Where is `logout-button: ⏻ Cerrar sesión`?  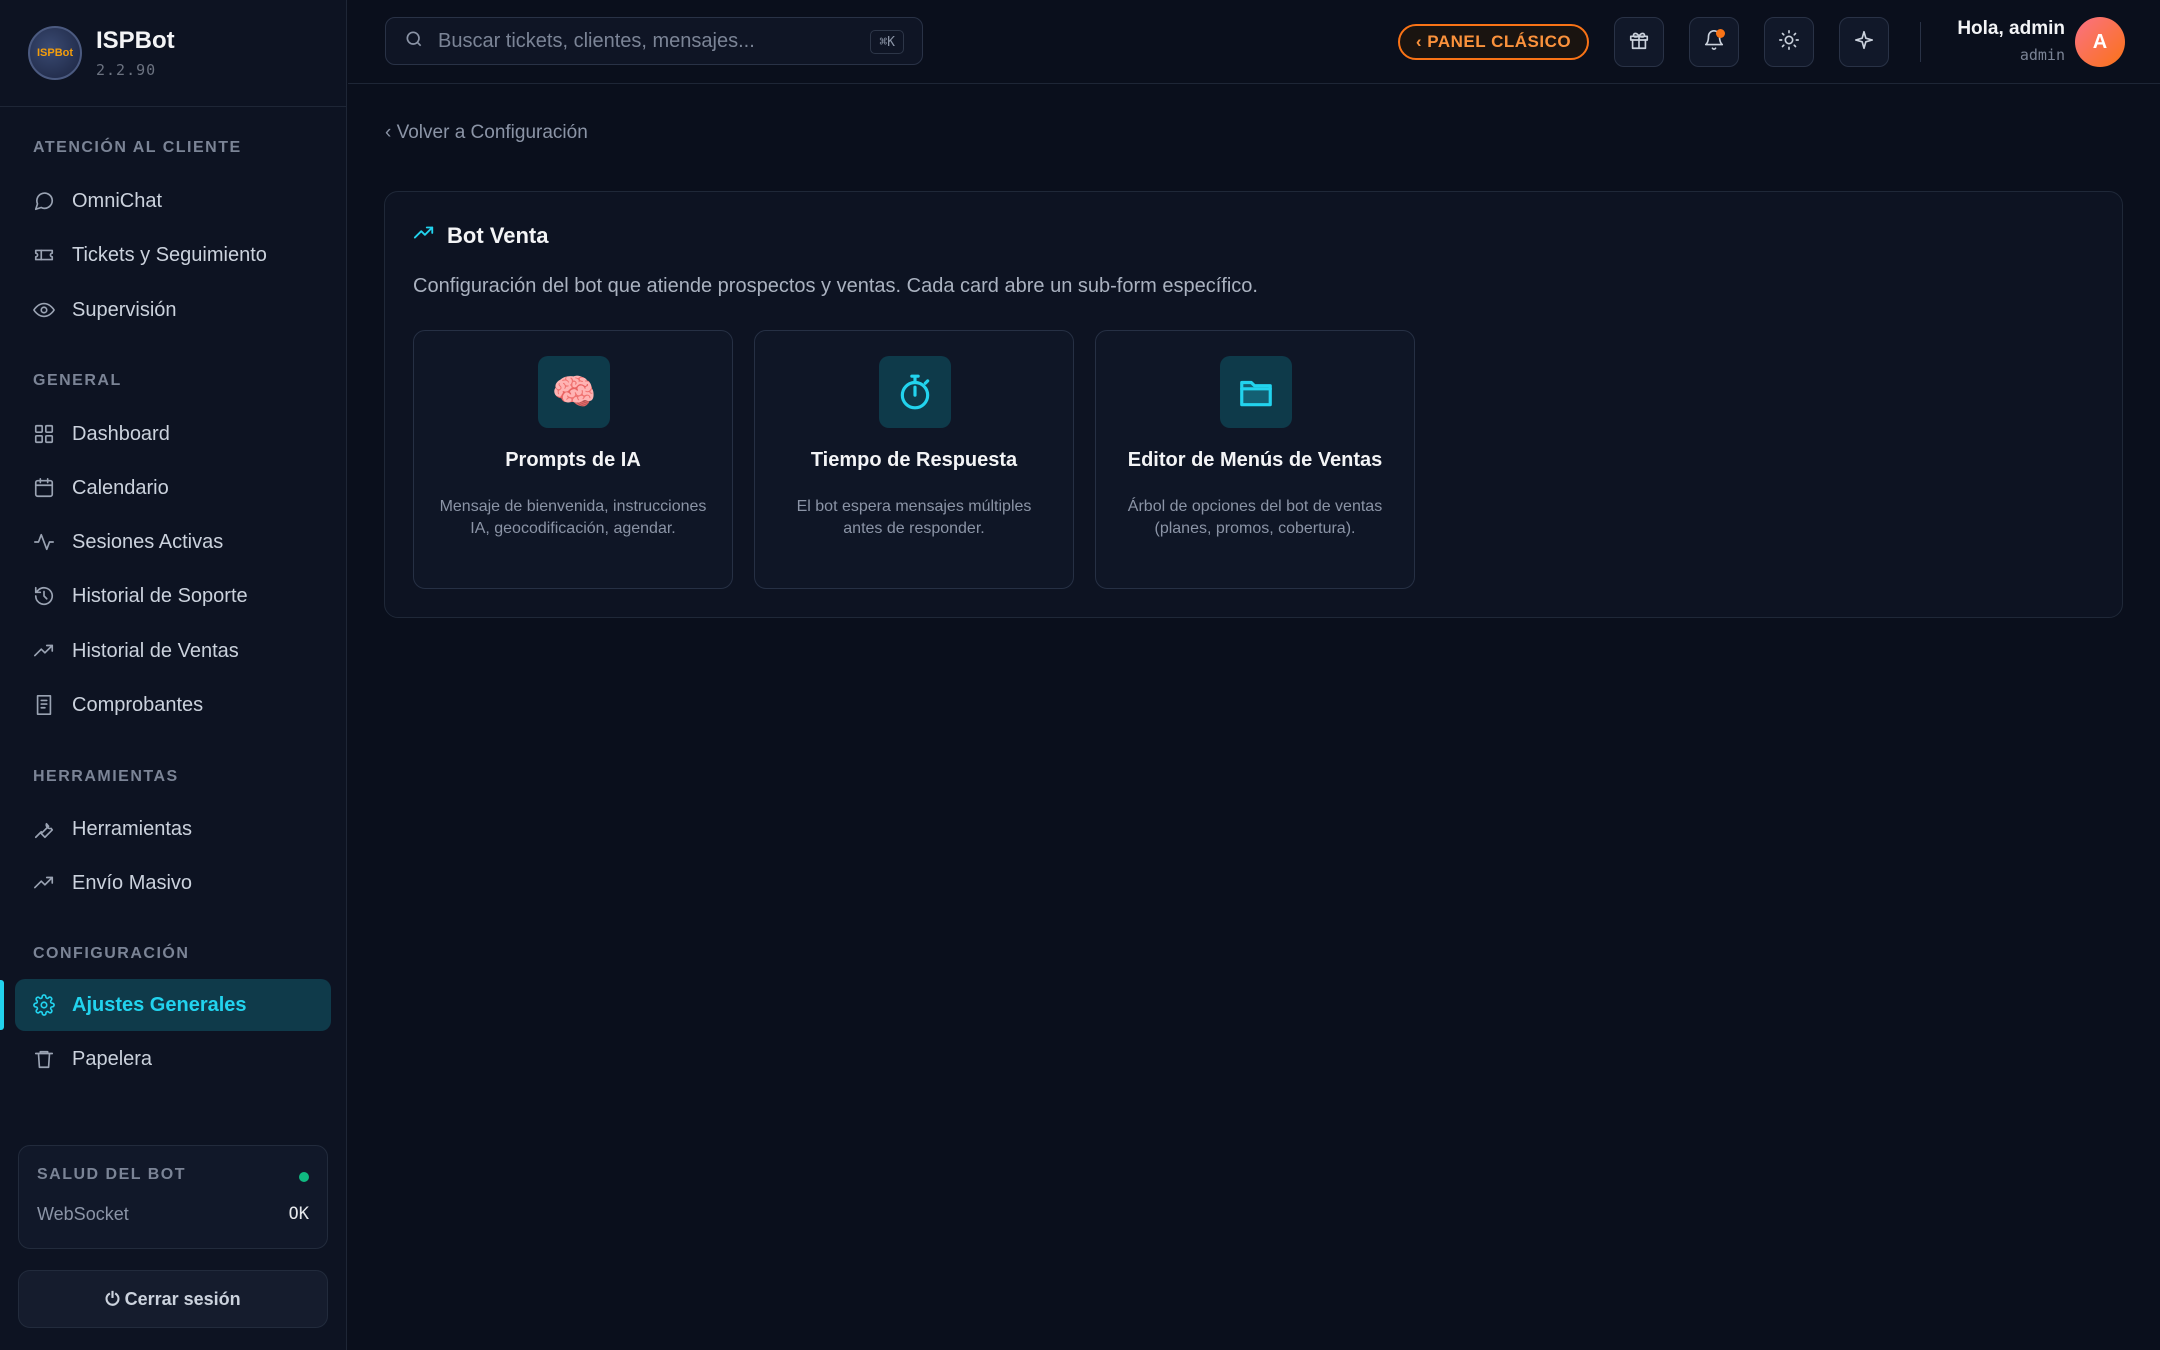
logout-button: ⏻ Cerrar sesión is located at coordinates (173, 1299).